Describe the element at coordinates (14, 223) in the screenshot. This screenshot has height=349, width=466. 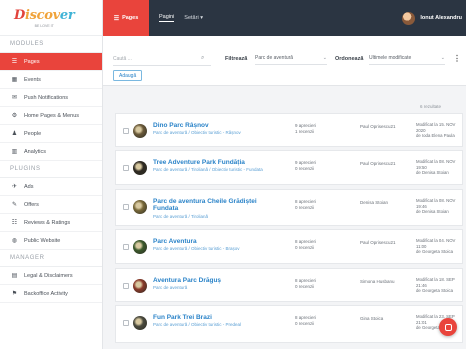
I see `reviews-icon: ☷` at that location.